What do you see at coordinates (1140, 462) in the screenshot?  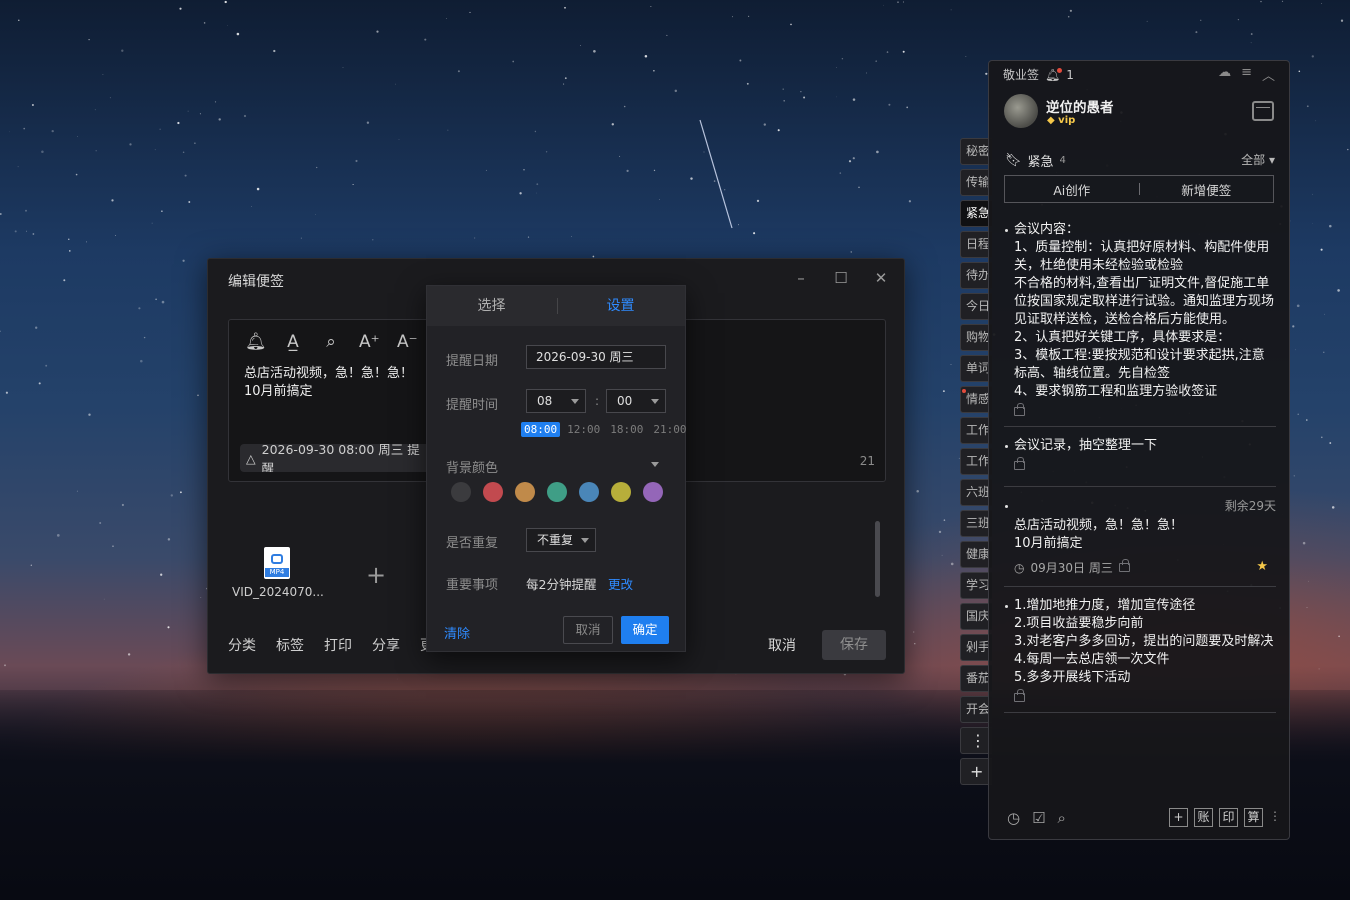 I see `list-item: 会议记录，抽空整理一下` at bounding box center [1140, 462].